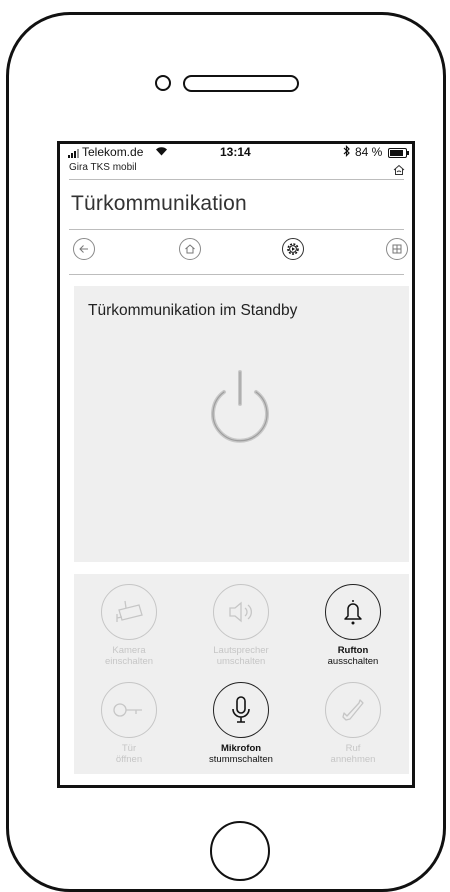 This screenshot has width=450, height=892. I want to click on microphone-icon, so click(241, 709).